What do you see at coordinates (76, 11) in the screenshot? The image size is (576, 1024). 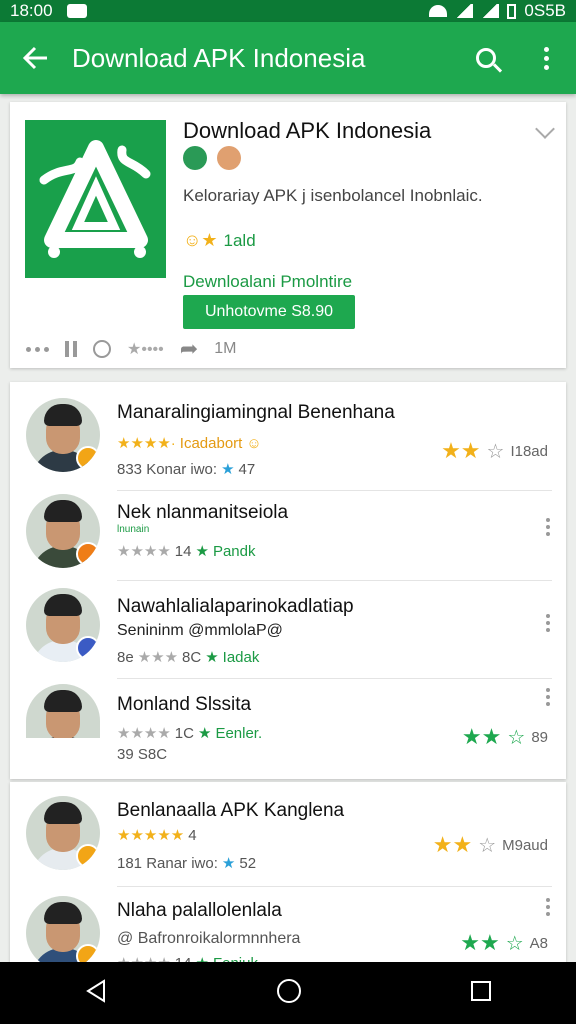 I see `notification-icon` at bounding box center [76, 11].